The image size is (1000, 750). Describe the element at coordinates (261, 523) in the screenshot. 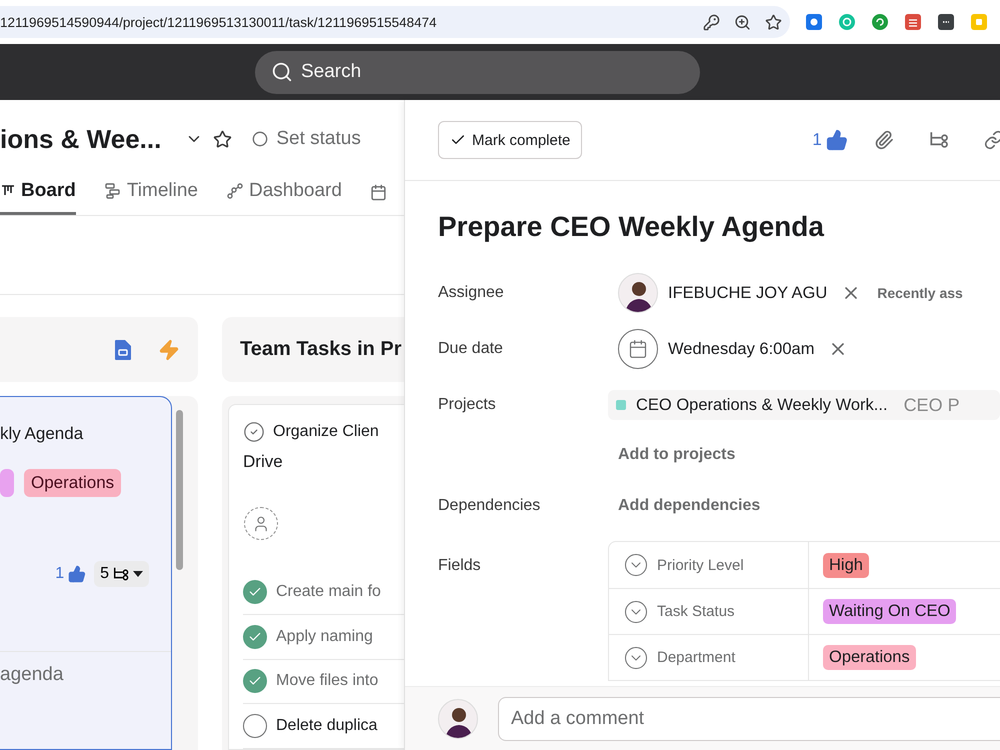

I see `unassigned-avatar` at that location.